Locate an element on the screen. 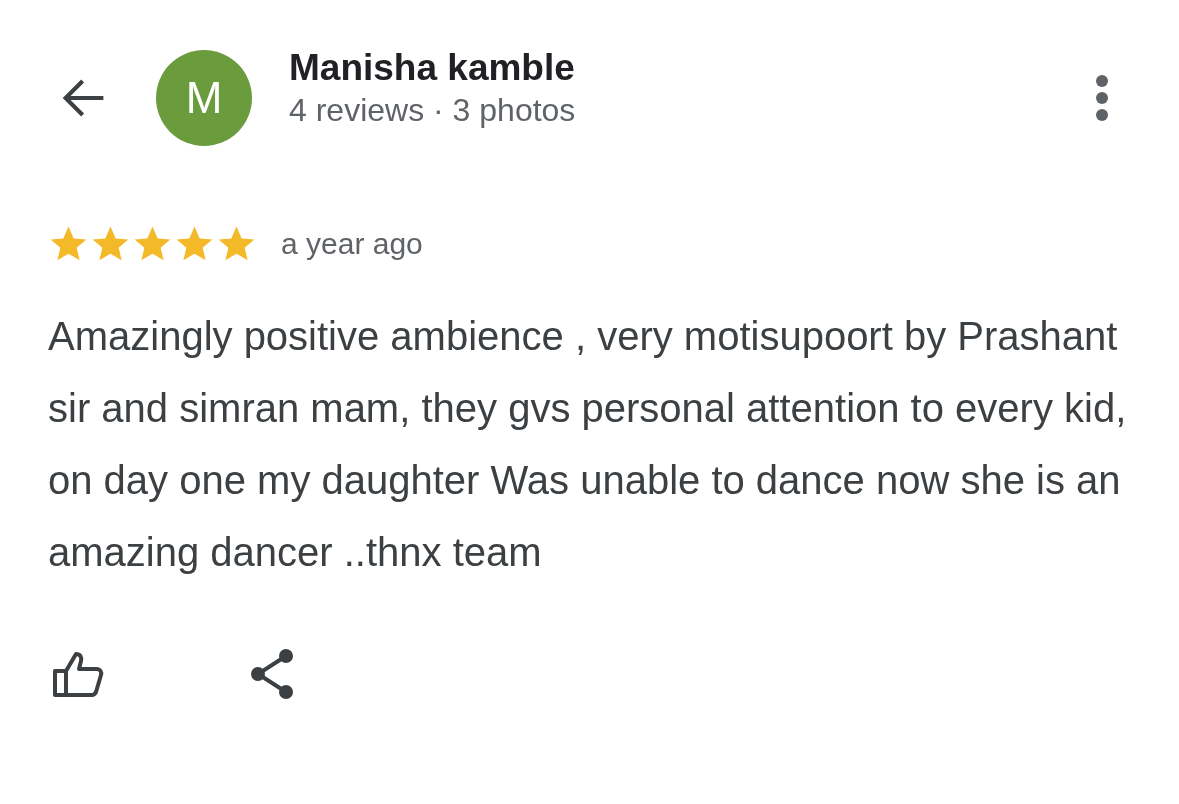 This screenshot has width=1179, height=804. share-icon is located at coordinates (272, 674).